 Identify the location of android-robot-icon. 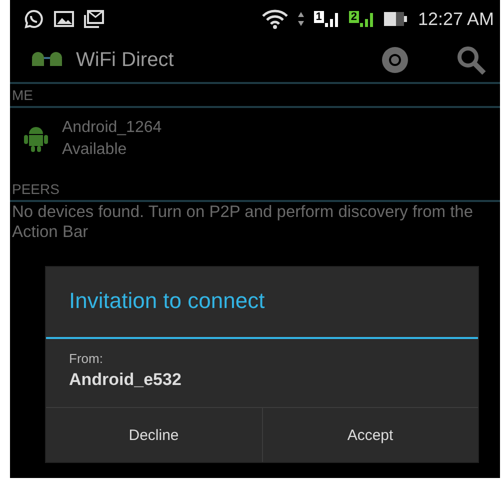
(36, 139).